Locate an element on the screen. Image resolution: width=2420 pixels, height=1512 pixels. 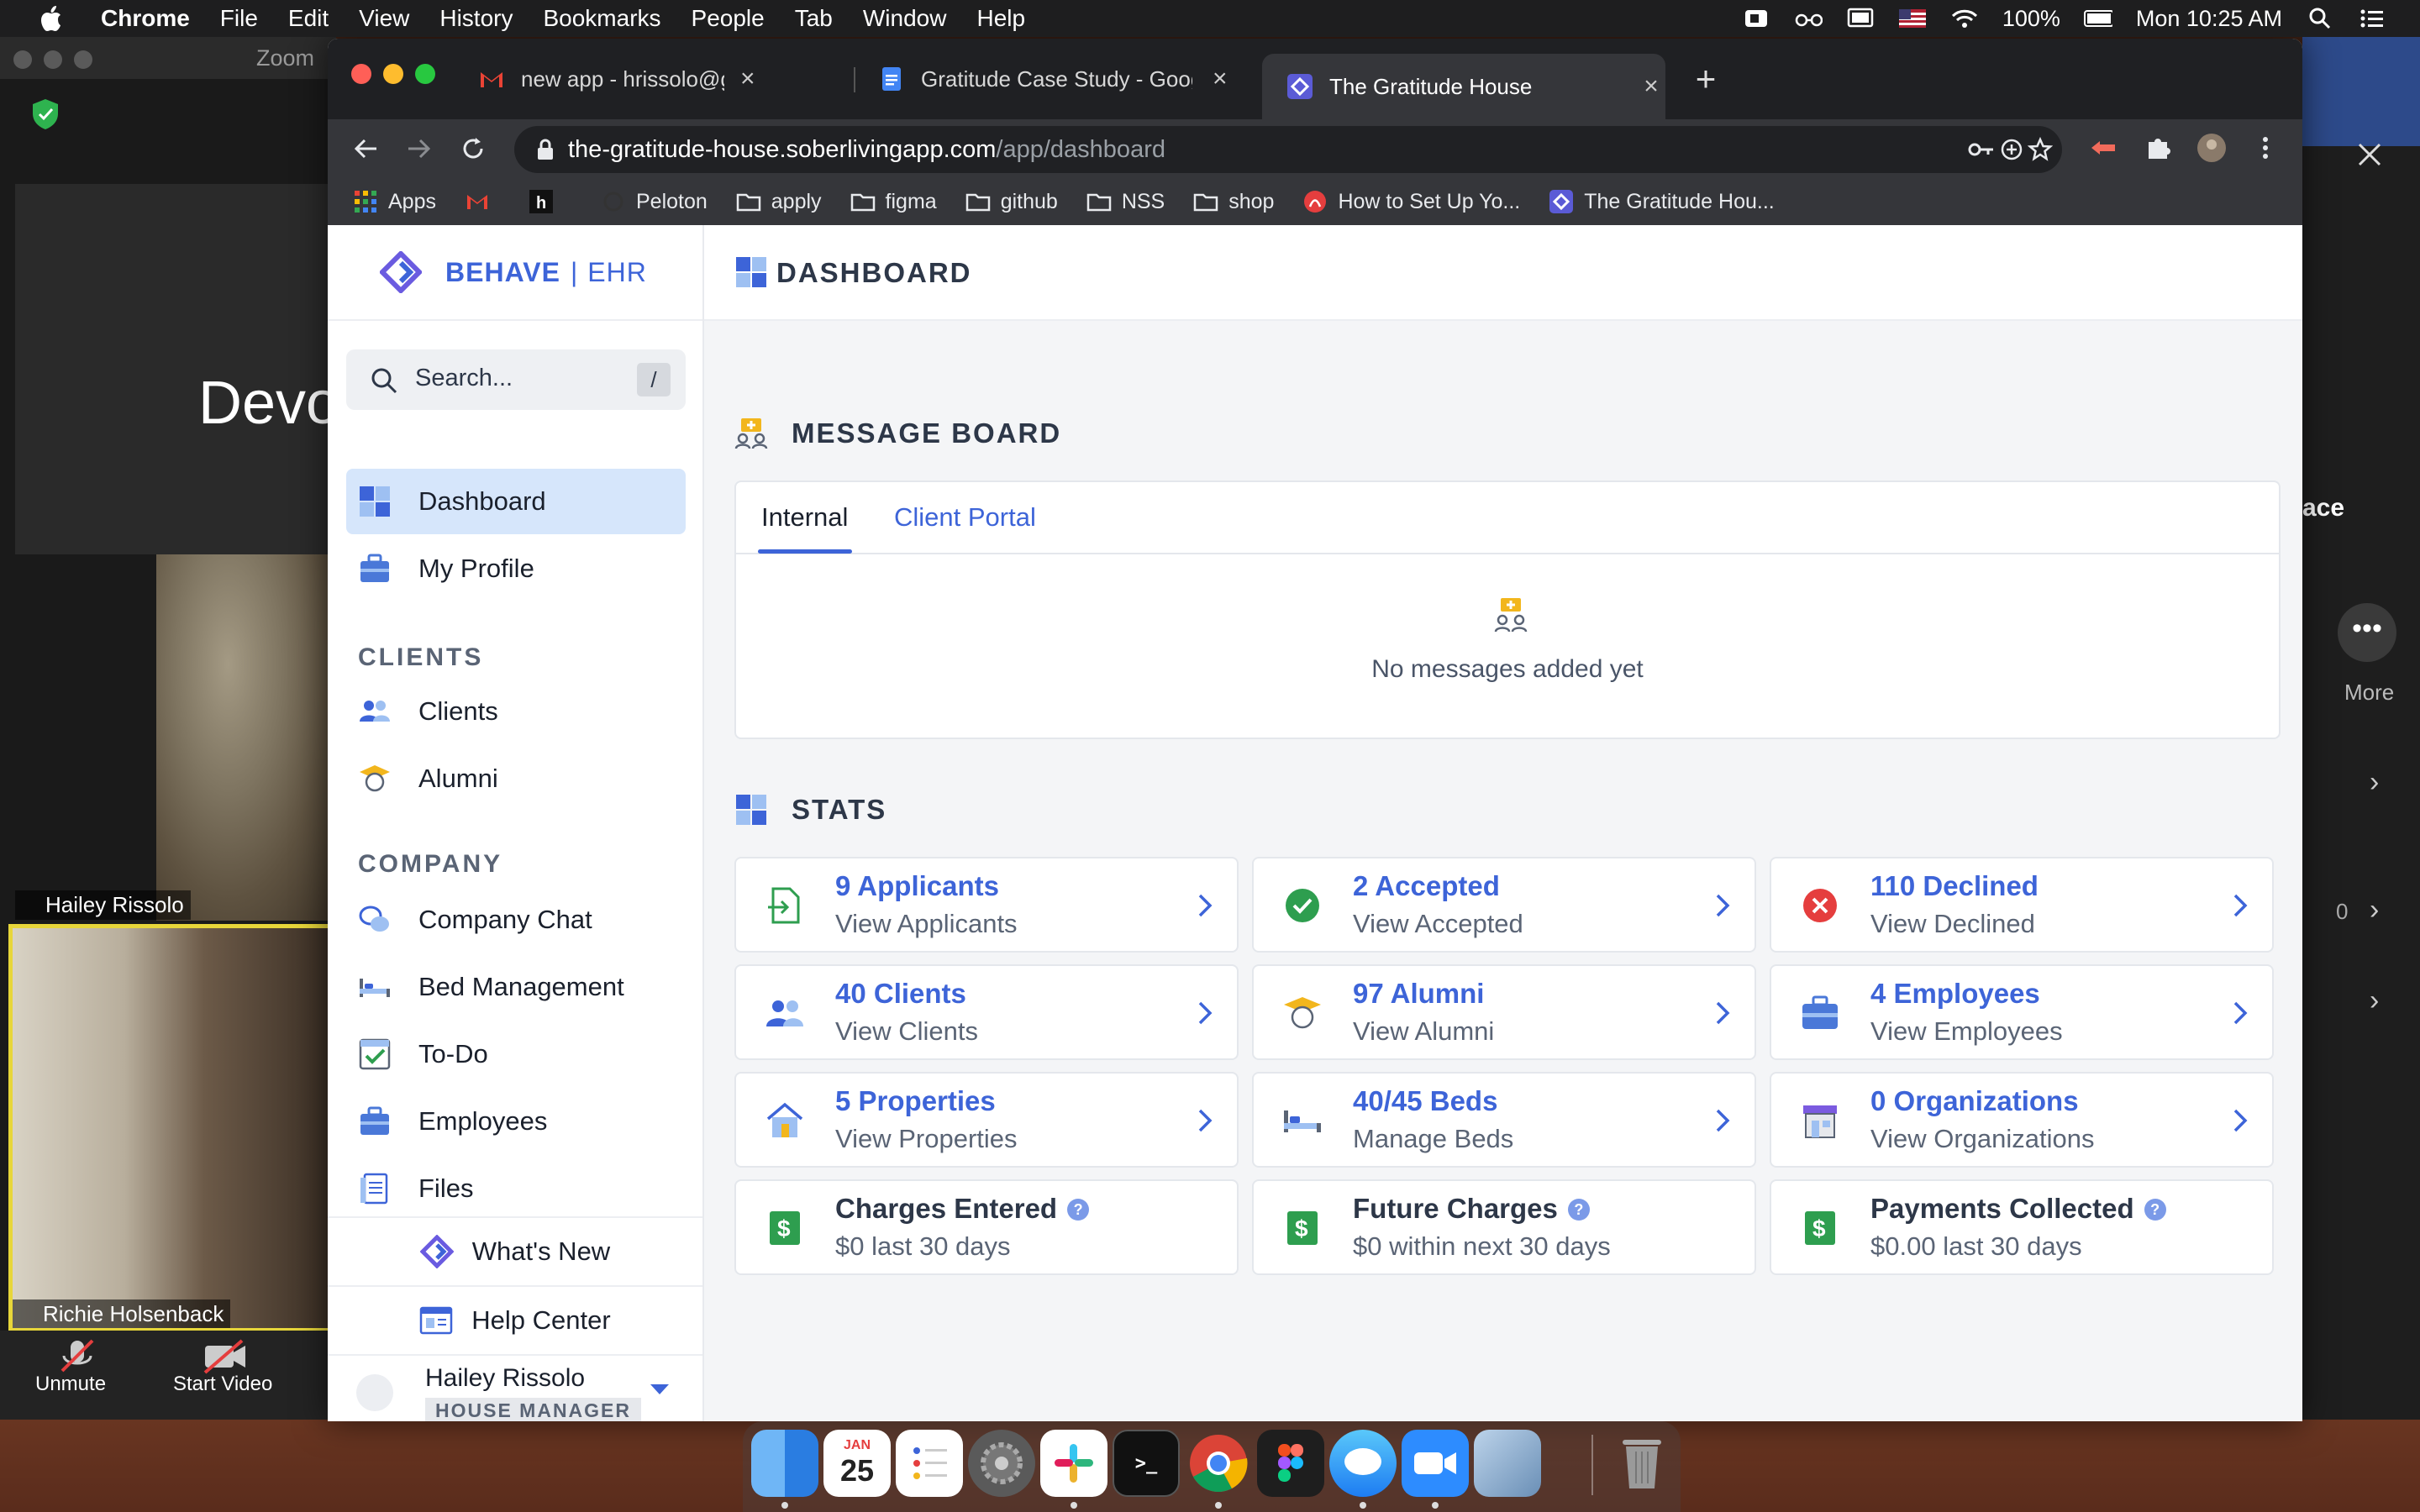
sidebar-item-todo: To-Do is located at coordinates (516, 1054).